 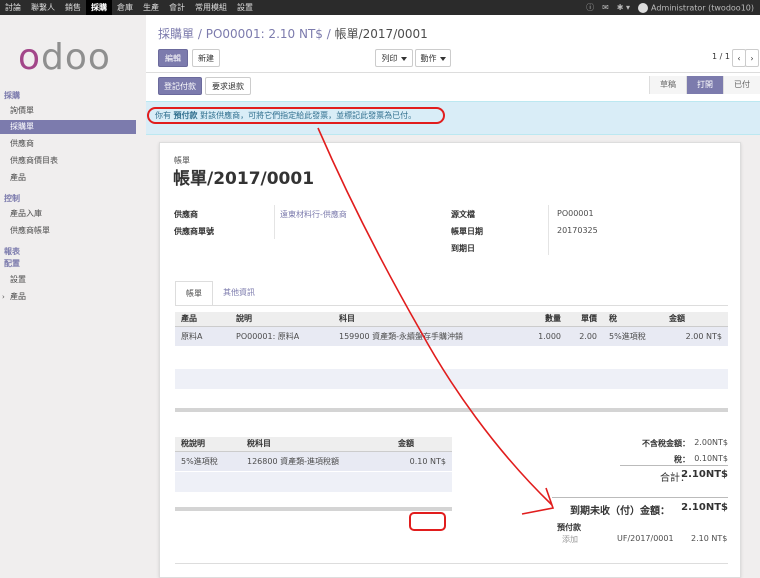 What do you see at coordinates (623, 7) in the screenshot?
I see `activity-icon: ✱ ▾` at bounding box center [623, 7].